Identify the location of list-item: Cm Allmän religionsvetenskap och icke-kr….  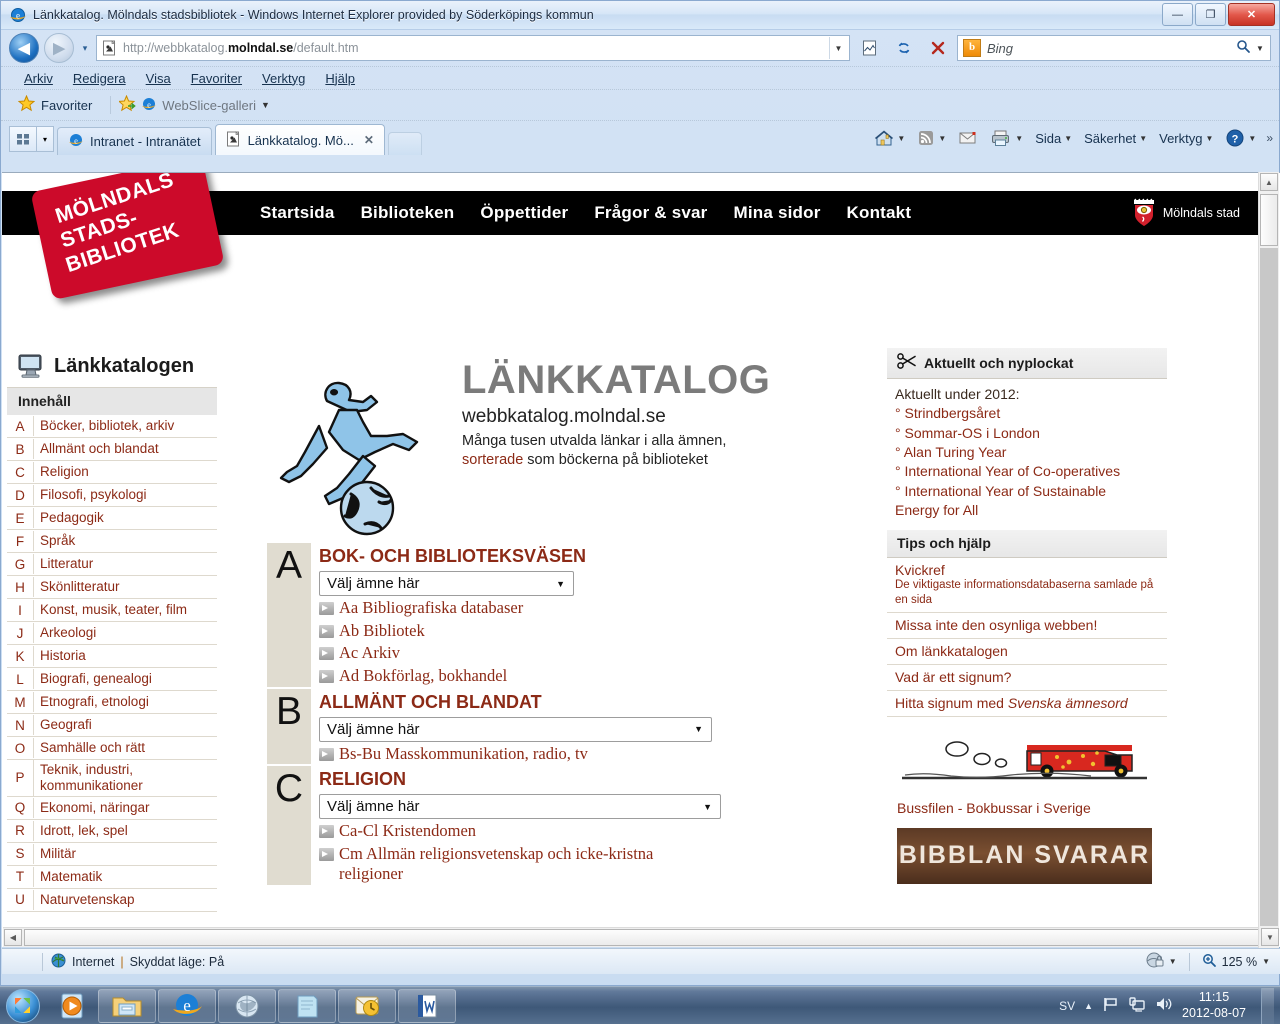
(514, 863).